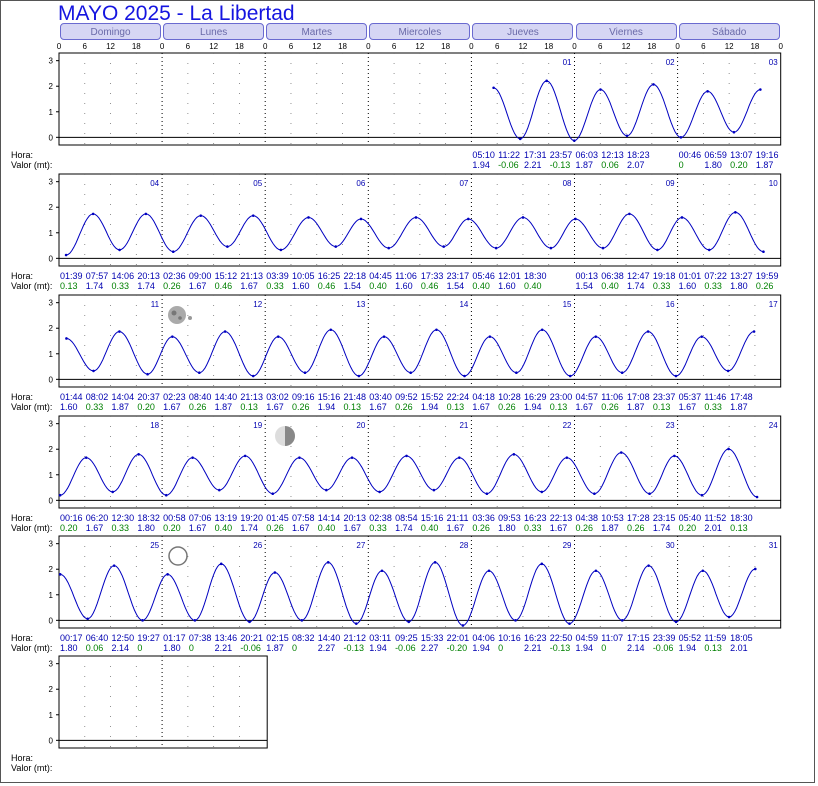 This screenshot has width=818, height=786. What do you see at coordinates (265, 46) in the screenshot?
I see `hour-tick-label: 0` at bounding box center [265, 46].